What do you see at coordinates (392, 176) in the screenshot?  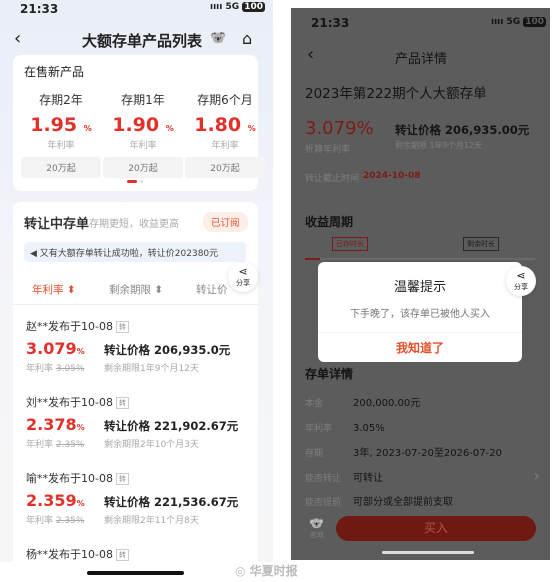 I see `deadline: 2024-10-08` at bounding box center [392, 176].